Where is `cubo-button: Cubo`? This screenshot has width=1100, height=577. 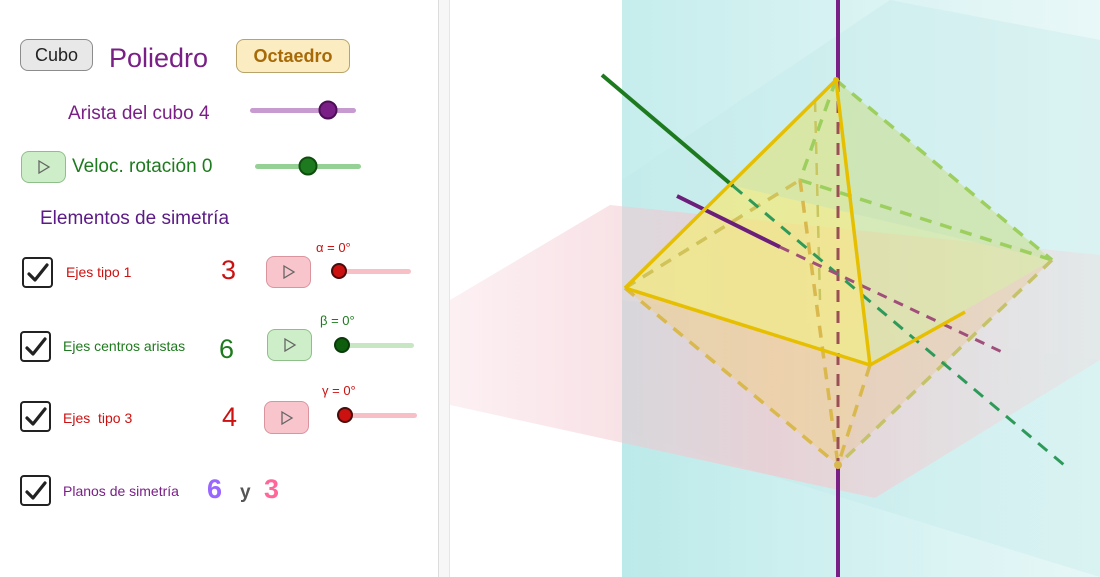
cubo-button: Cubo is located at coordinates (56, 55).